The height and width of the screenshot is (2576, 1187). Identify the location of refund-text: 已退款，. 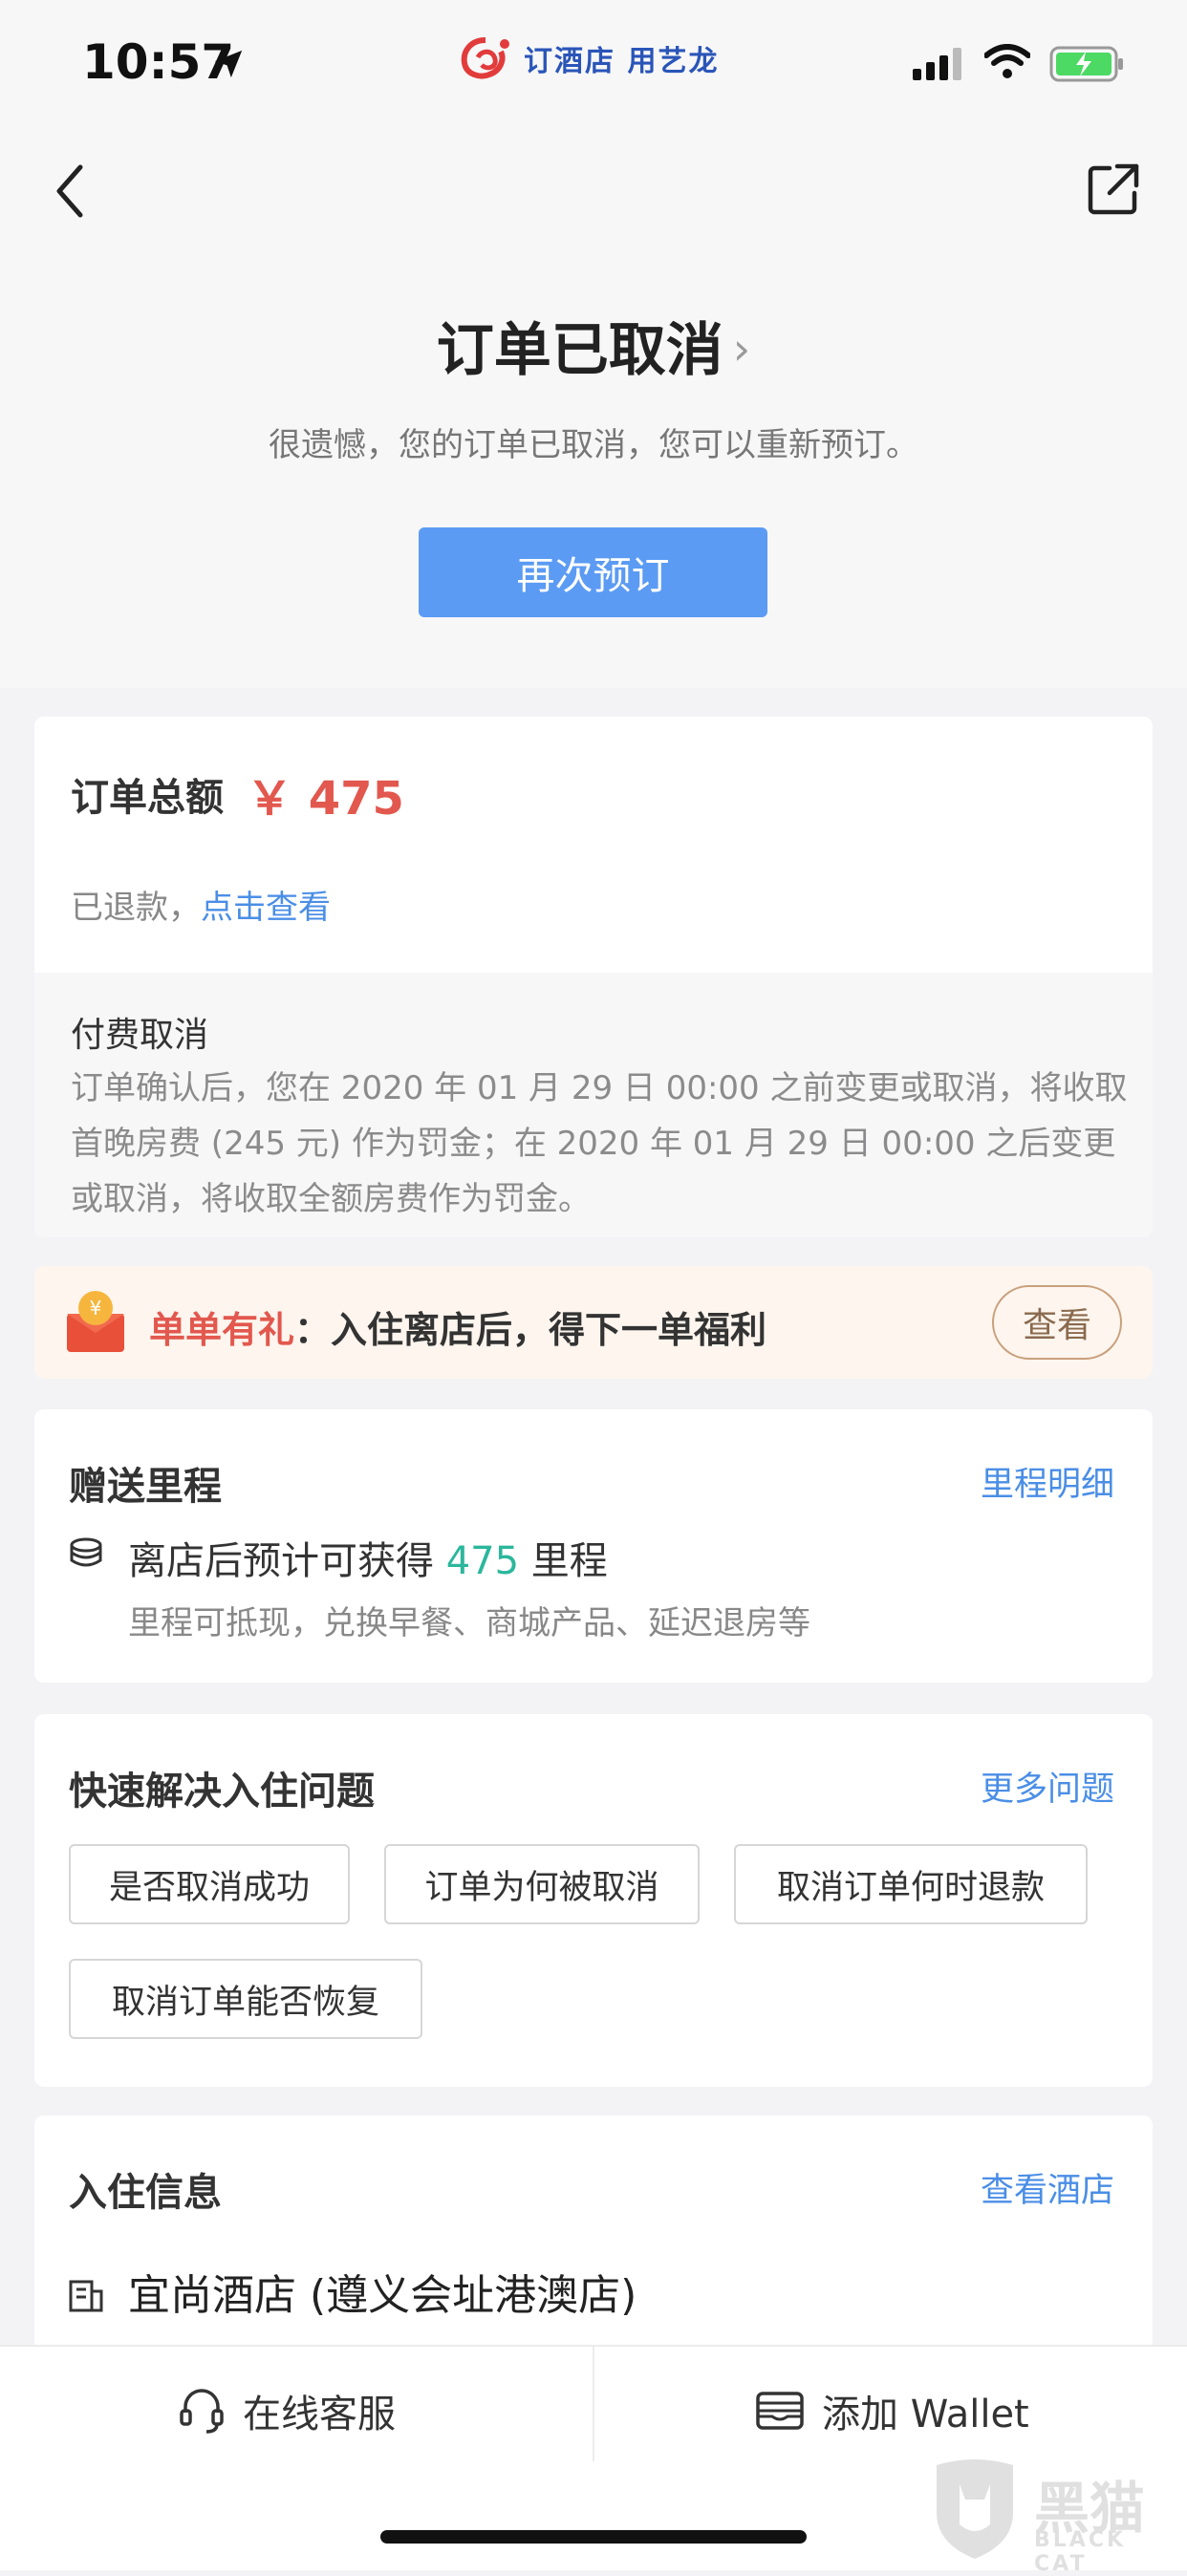
(136, 908).